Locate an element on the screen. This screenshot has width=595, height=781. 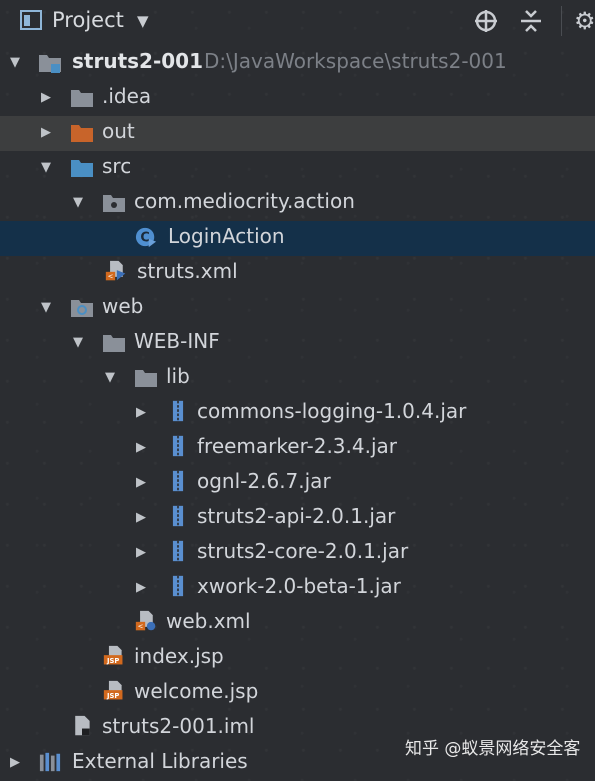
struts-xml-icon: < is located at coordinates (115, 270).